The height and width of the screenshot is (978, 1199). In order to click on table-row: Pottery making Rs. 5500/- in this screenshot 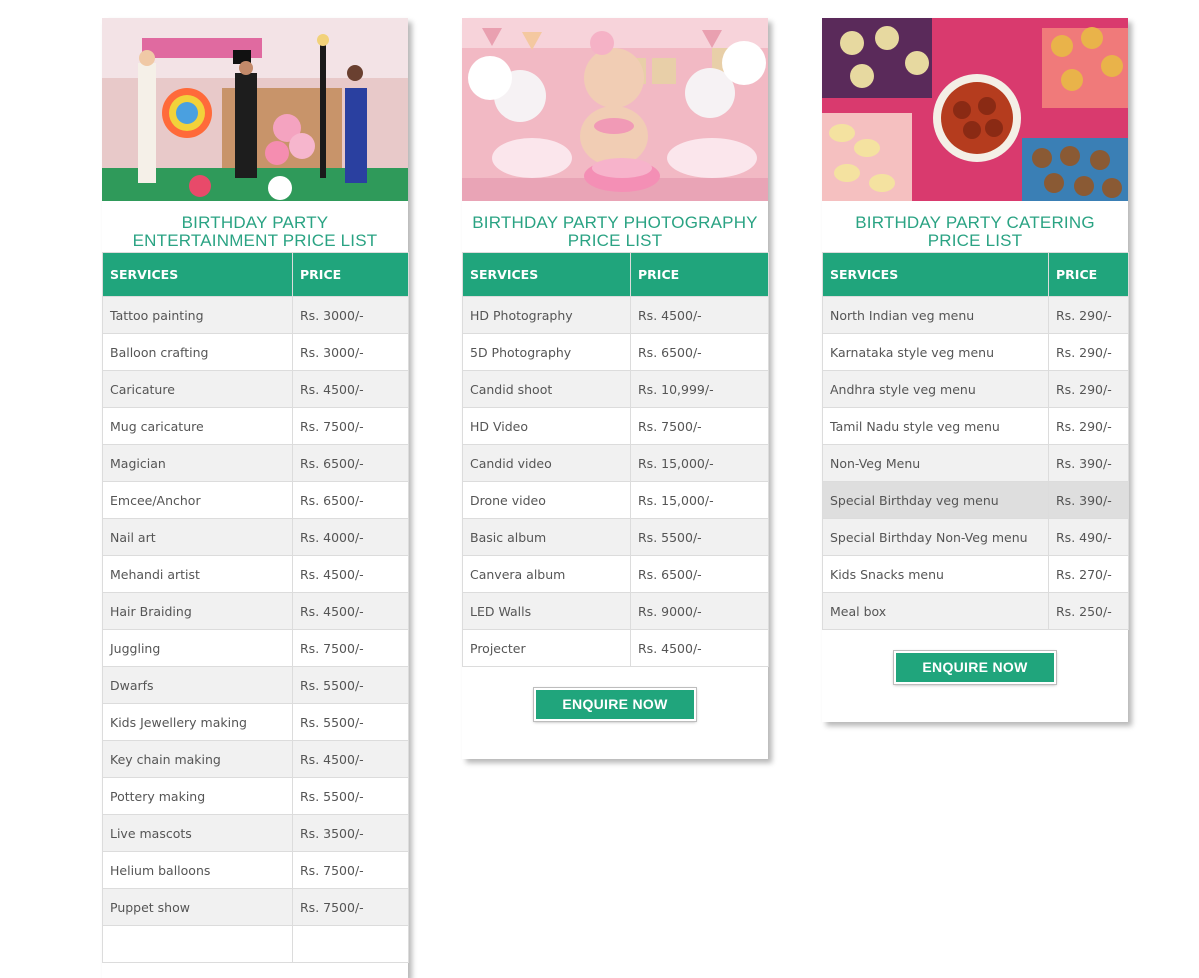, I will do `click(255, 796)`.